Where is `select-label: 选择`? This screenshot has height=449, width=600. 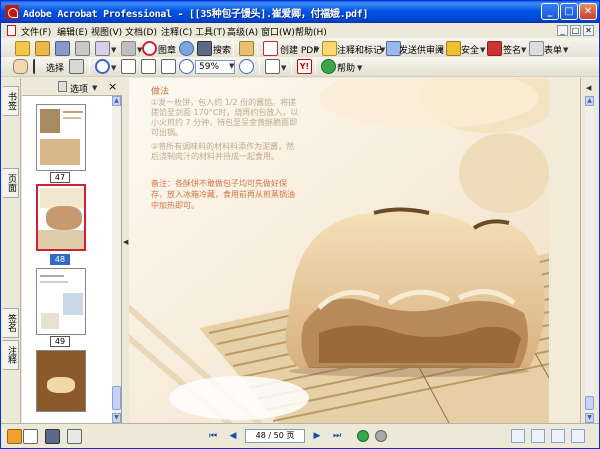
select-label: 选择 is located at coordinates (55, 67).